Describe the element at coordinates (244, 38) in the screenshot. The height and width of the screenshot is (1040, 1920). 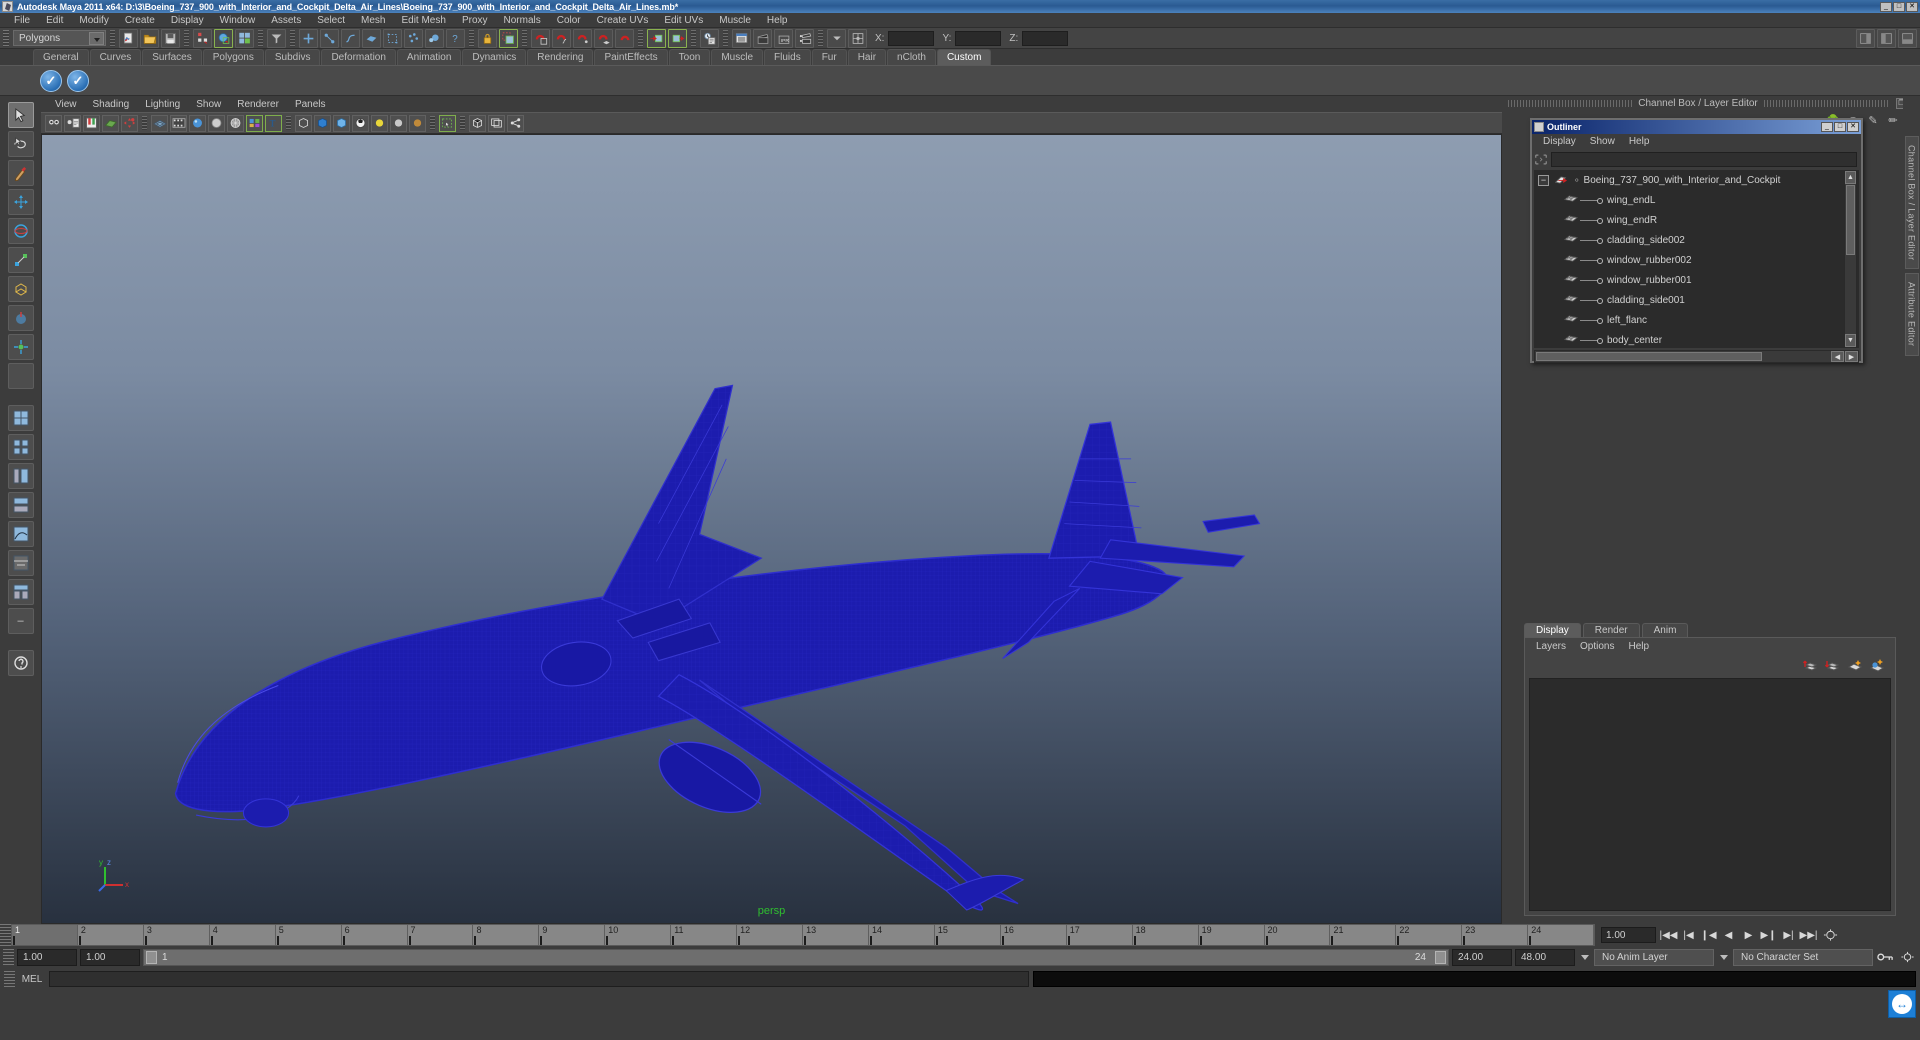
I see `select-by-component-icon` at that location.